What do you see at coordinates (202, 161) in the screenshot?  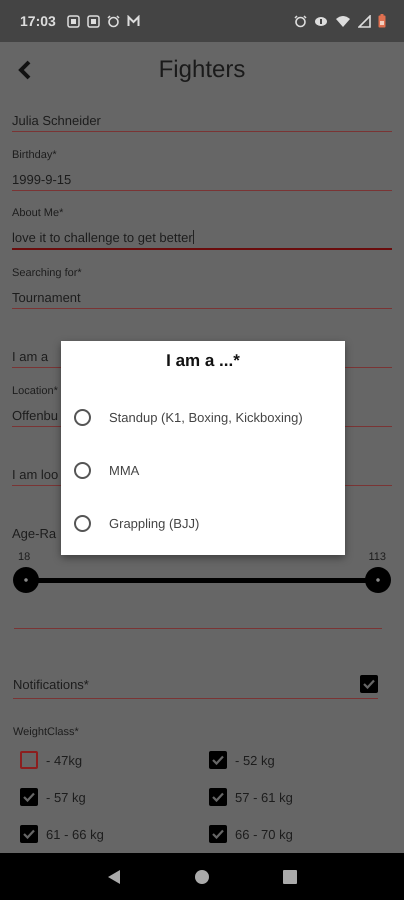 I see `text-field: Birthday* 1999-9-15` at bounding box center [202, 161].